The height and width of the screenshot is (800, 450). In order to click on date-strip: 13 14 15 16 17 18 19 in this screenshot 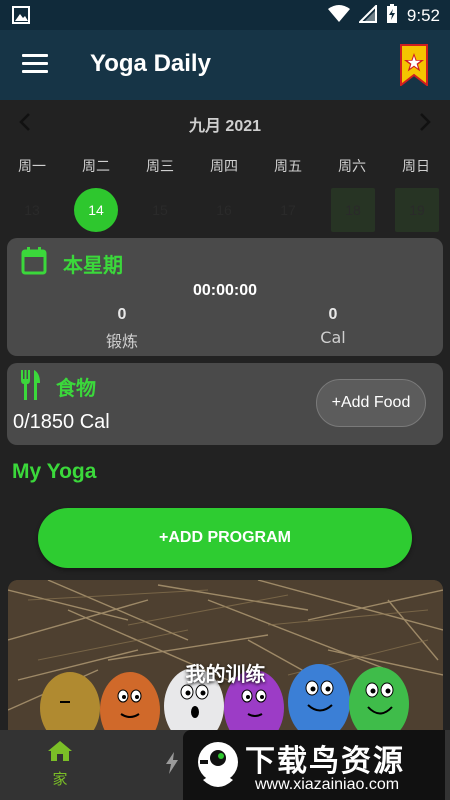, I will do `click(225, 210)`.